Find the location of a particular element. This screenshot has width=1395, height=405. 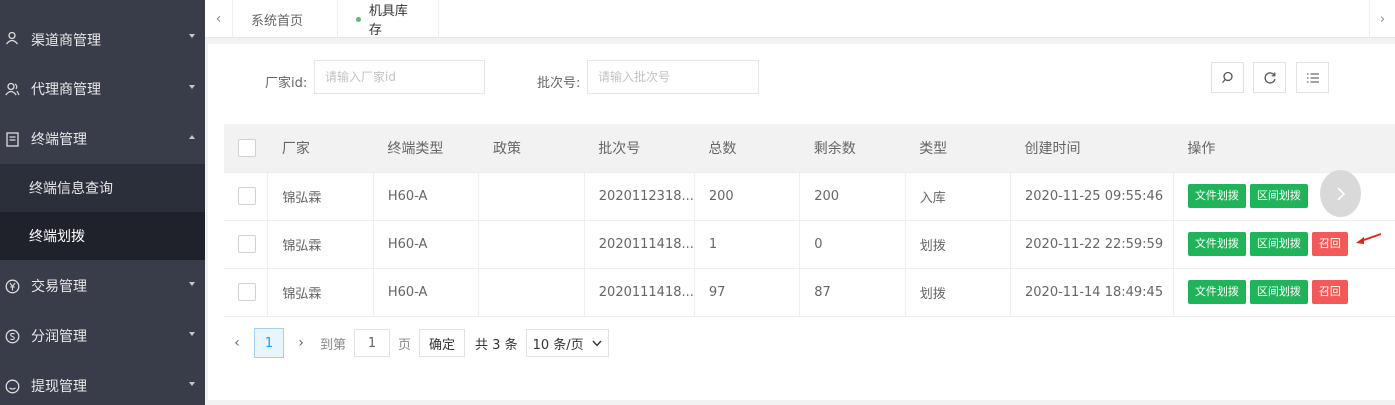

column-header: 终端类型 is located at coordinates (426, 148).